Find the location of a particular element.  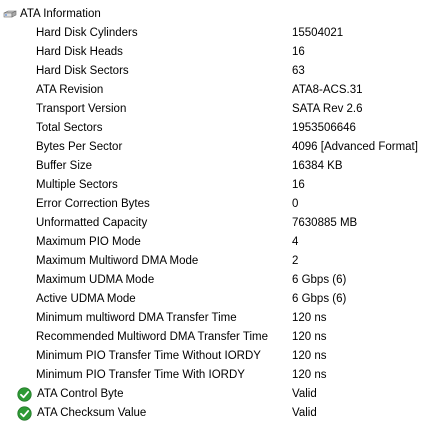

property-label: Minimum multiword DMA Transfer Time is located at coordinates (136, 318).